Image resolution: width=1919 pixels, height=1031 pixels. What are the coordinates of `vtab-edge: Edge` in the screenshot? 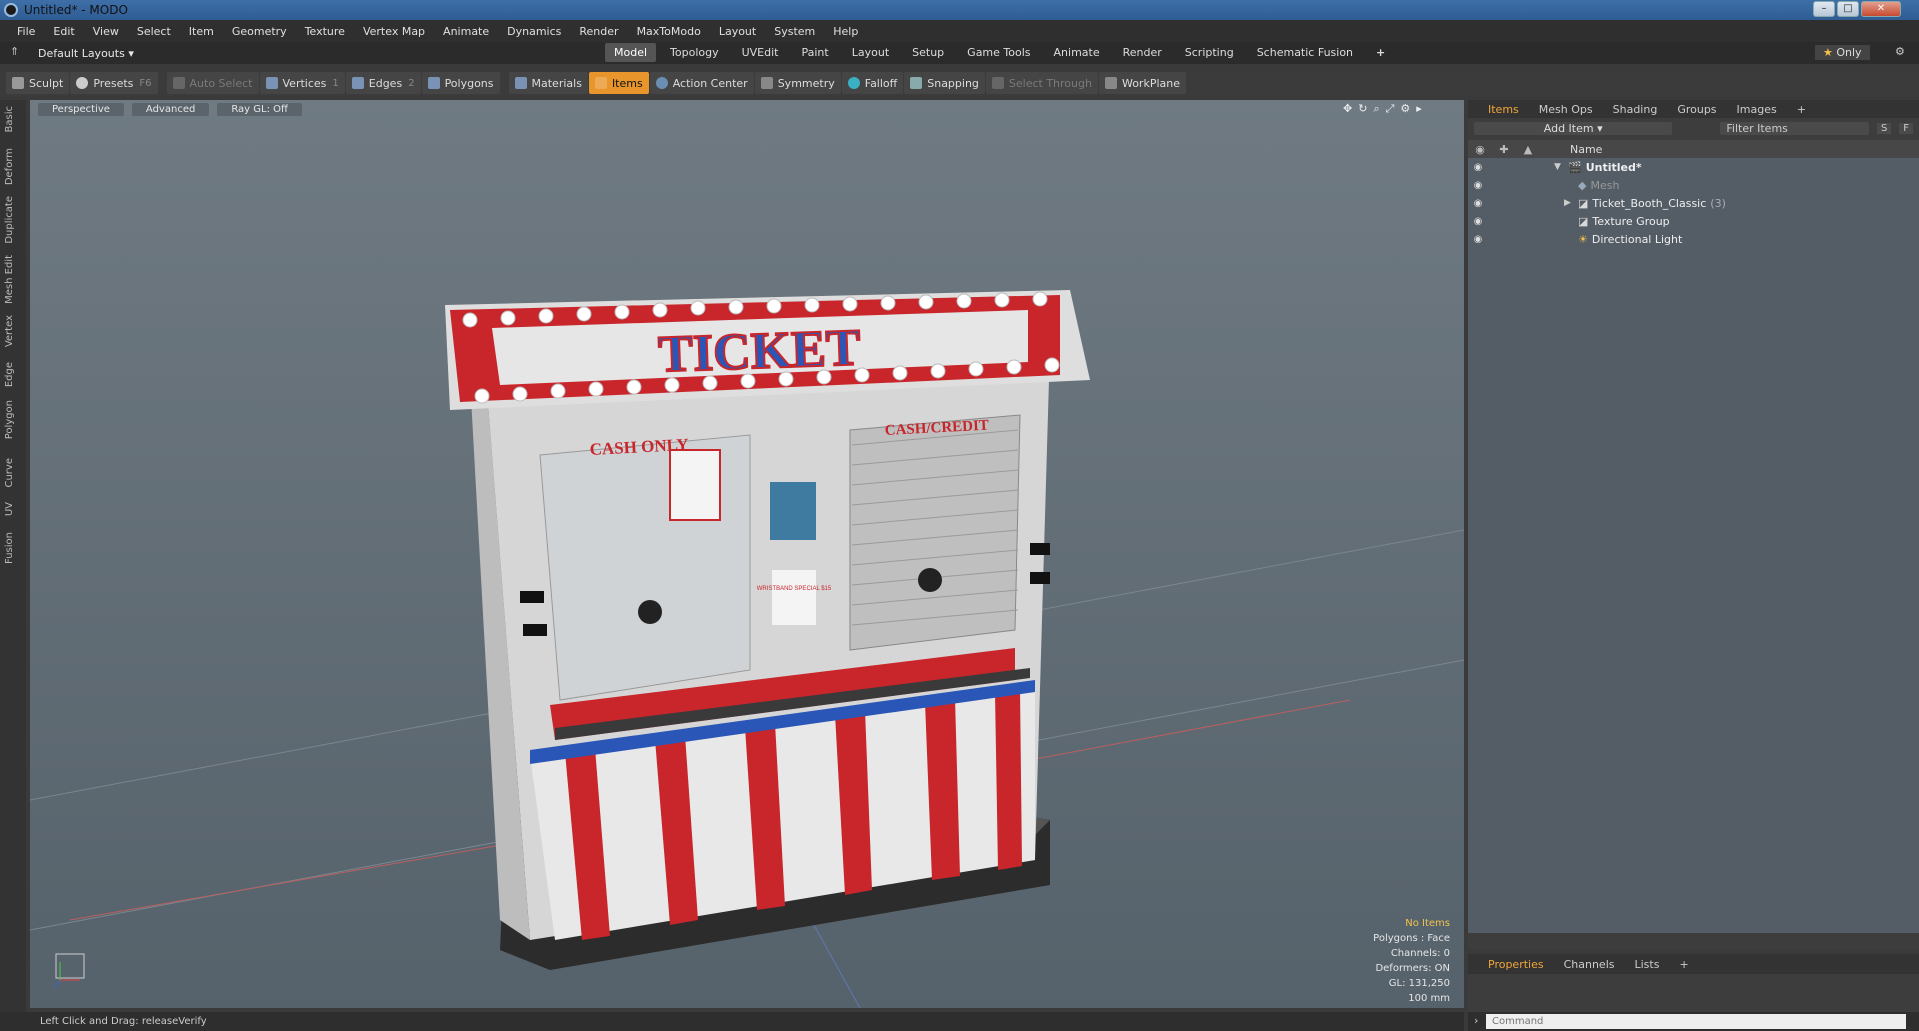 It's located at (9, 374).